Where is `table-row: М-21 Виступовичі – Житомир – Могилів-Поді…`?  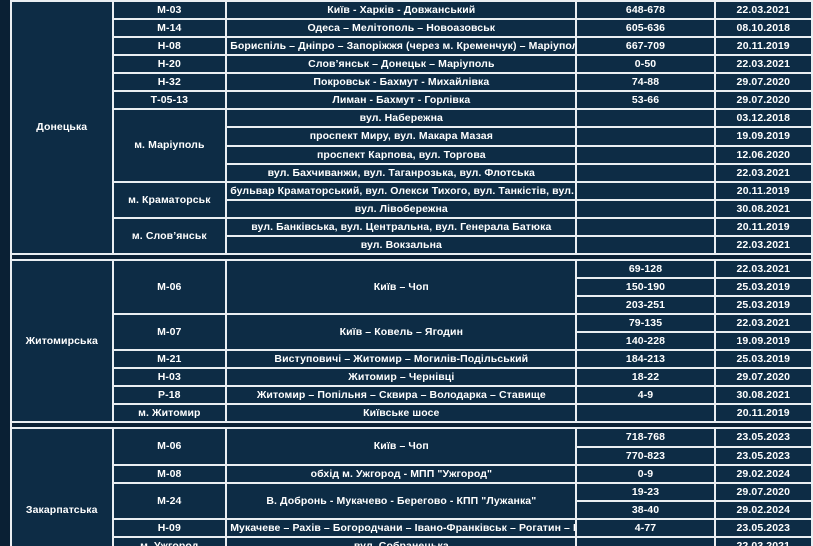 table-row: М-21 Виступовичі – Житомир – Могилів-Поді… is located at coordinates (411, 359).